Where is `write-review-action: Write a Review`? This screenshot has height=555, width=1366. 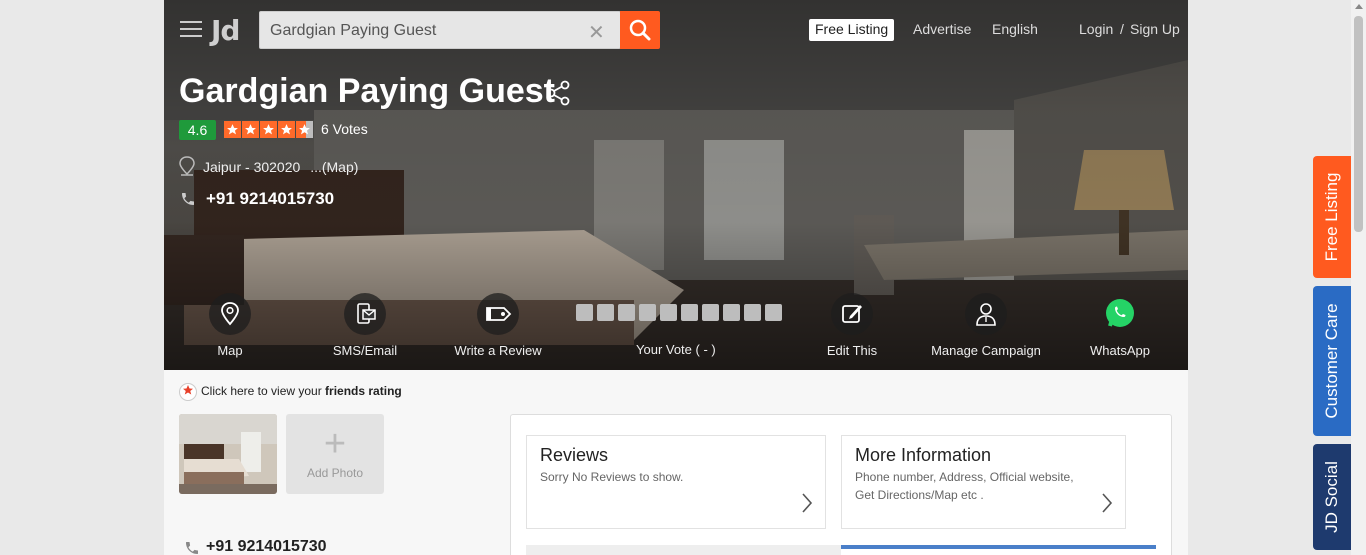
write-review-action: Write a Review is located at coordinates (498, 325).